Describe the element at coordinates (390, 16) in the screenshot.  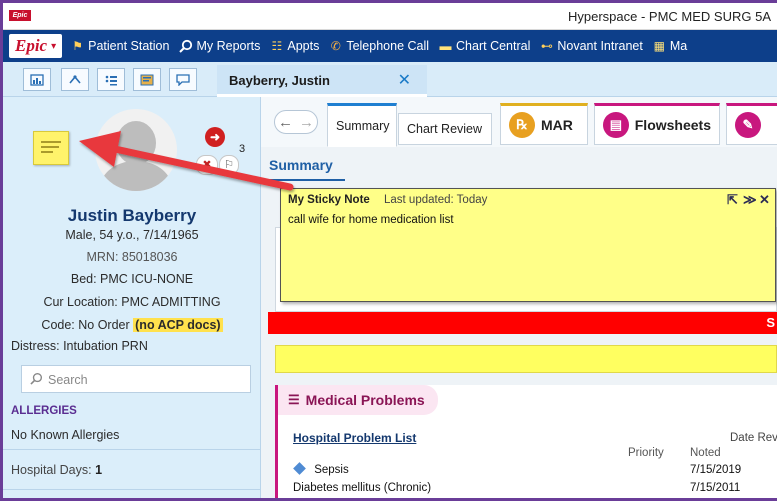
I see `title-bar: Epic Hyperspace - PMC MED SURG 5A` at that location.